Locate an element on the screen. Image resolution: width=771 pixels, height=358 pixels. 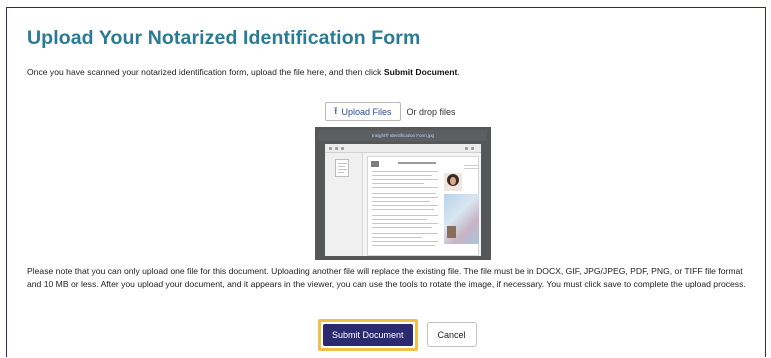
drop-zone-label: Or drop files is located at coordinates (431, 112).